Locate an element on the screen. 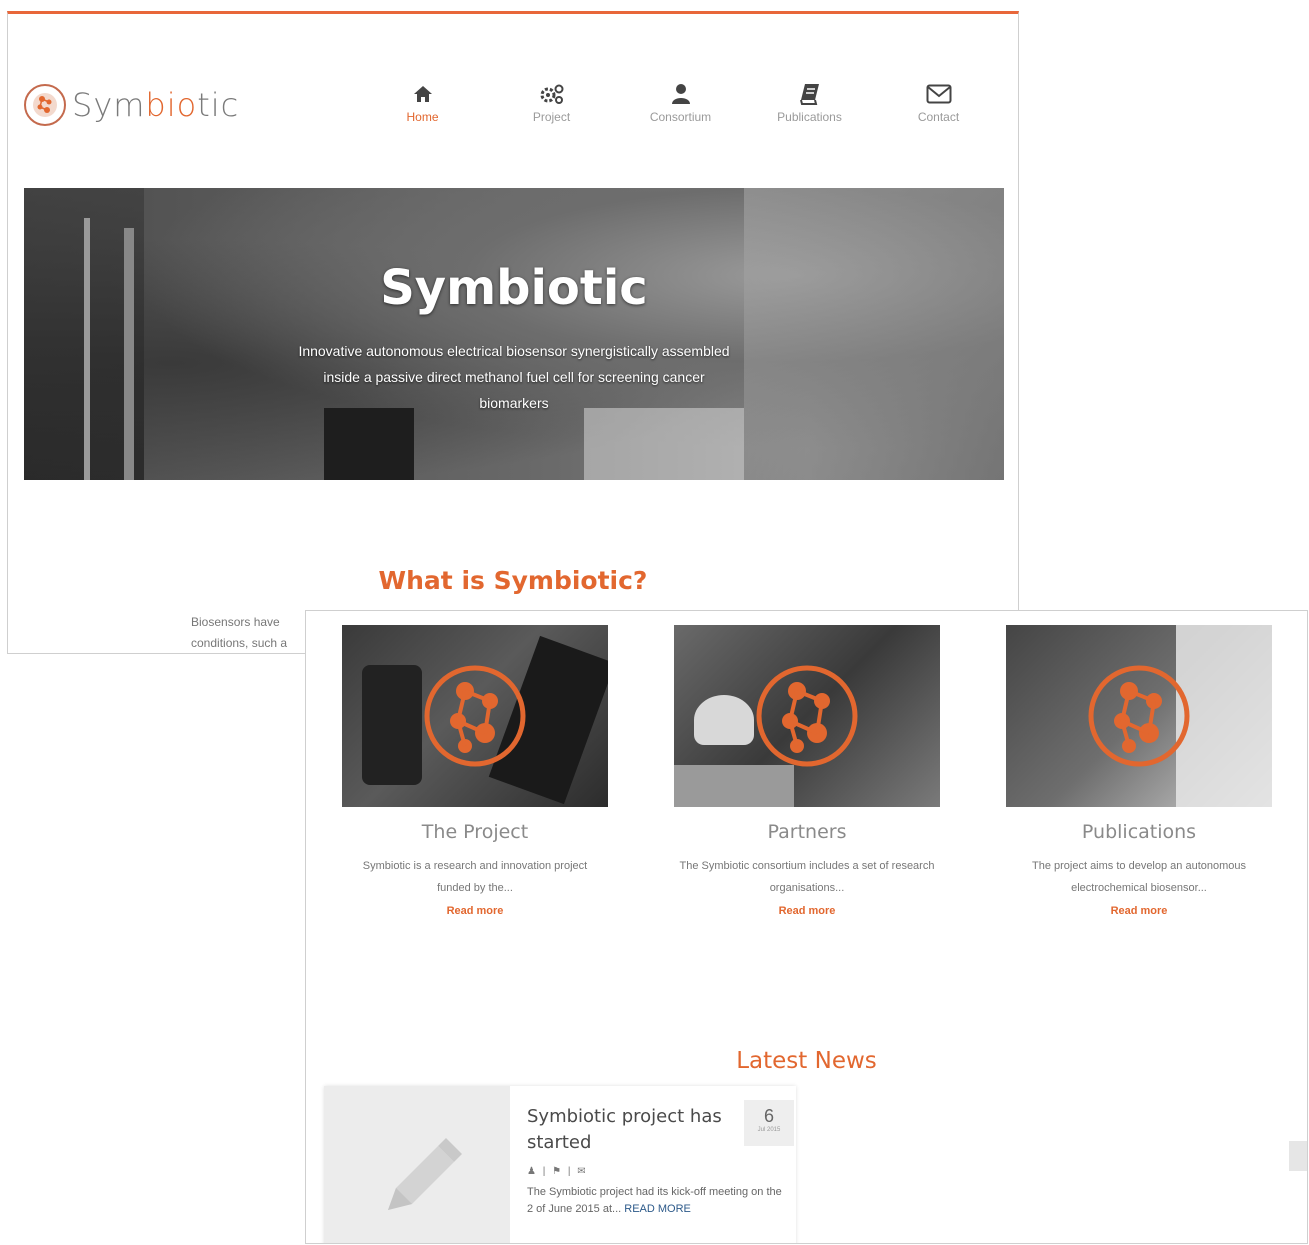  card-title: The Project is located at coordinates (475, 832).